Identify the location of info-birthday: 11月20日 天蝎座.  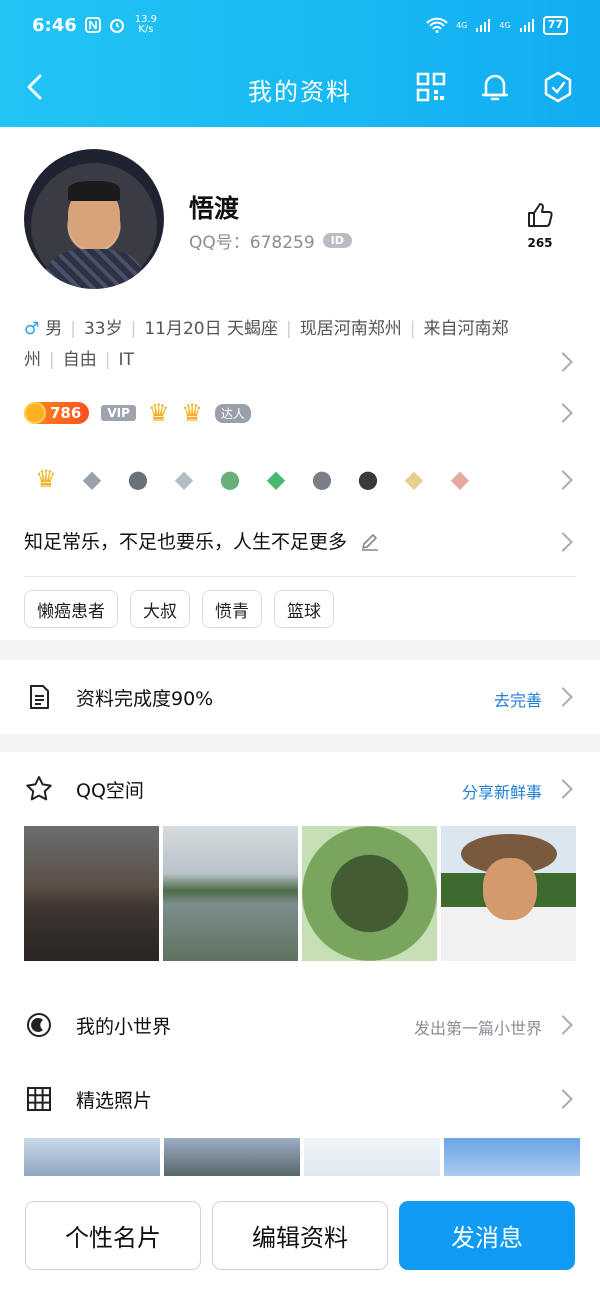
(211, 329).